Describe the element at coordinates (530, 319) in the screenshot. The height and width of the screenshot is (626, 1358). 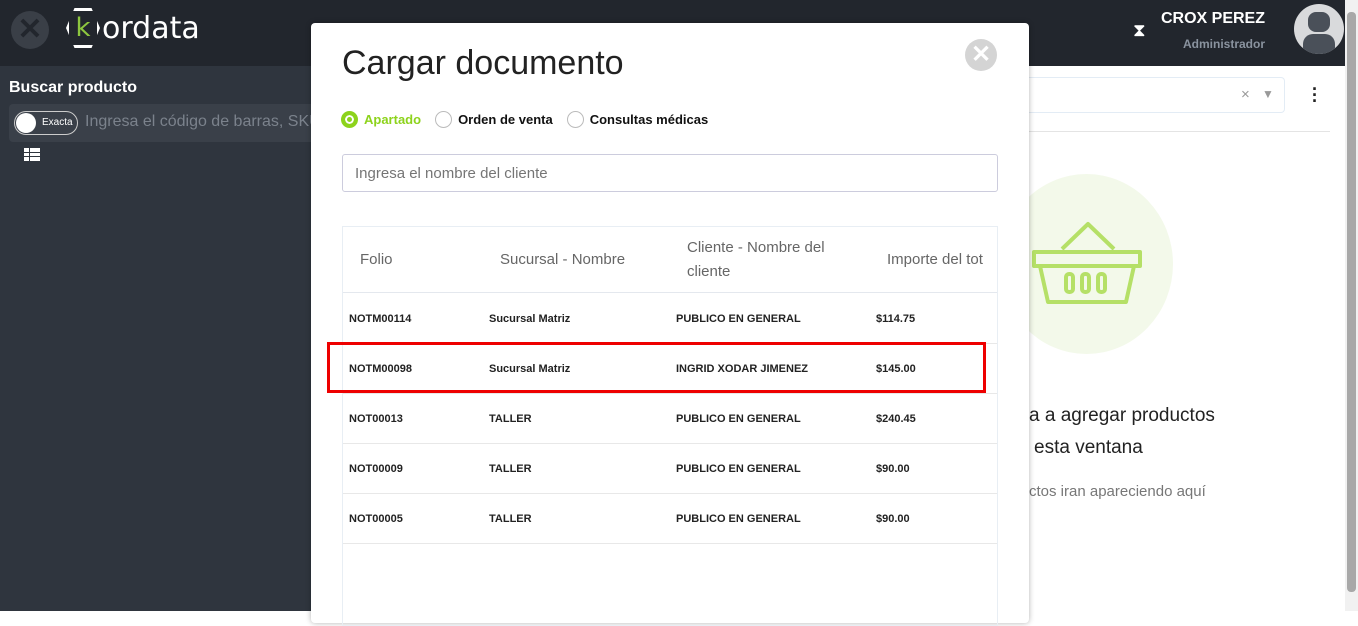
I see `table-cell: Sucursal Matriz` at that location.